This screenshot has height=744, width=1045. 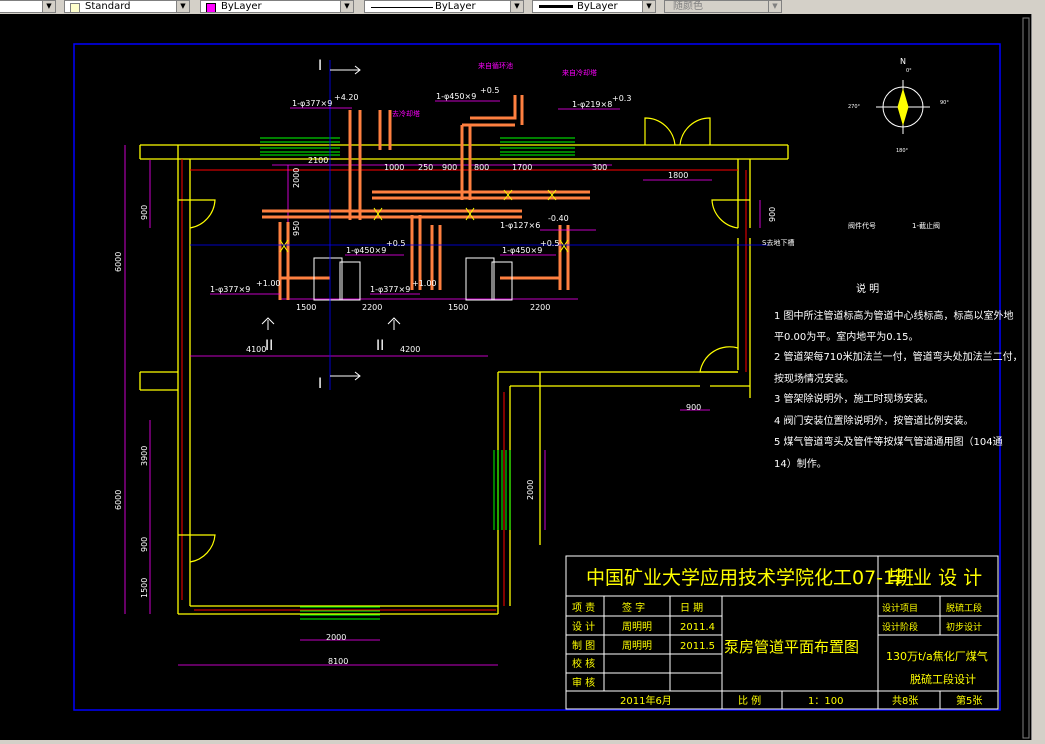 I want to click on vertical-scrollbar, so click(x=1038, y=377).